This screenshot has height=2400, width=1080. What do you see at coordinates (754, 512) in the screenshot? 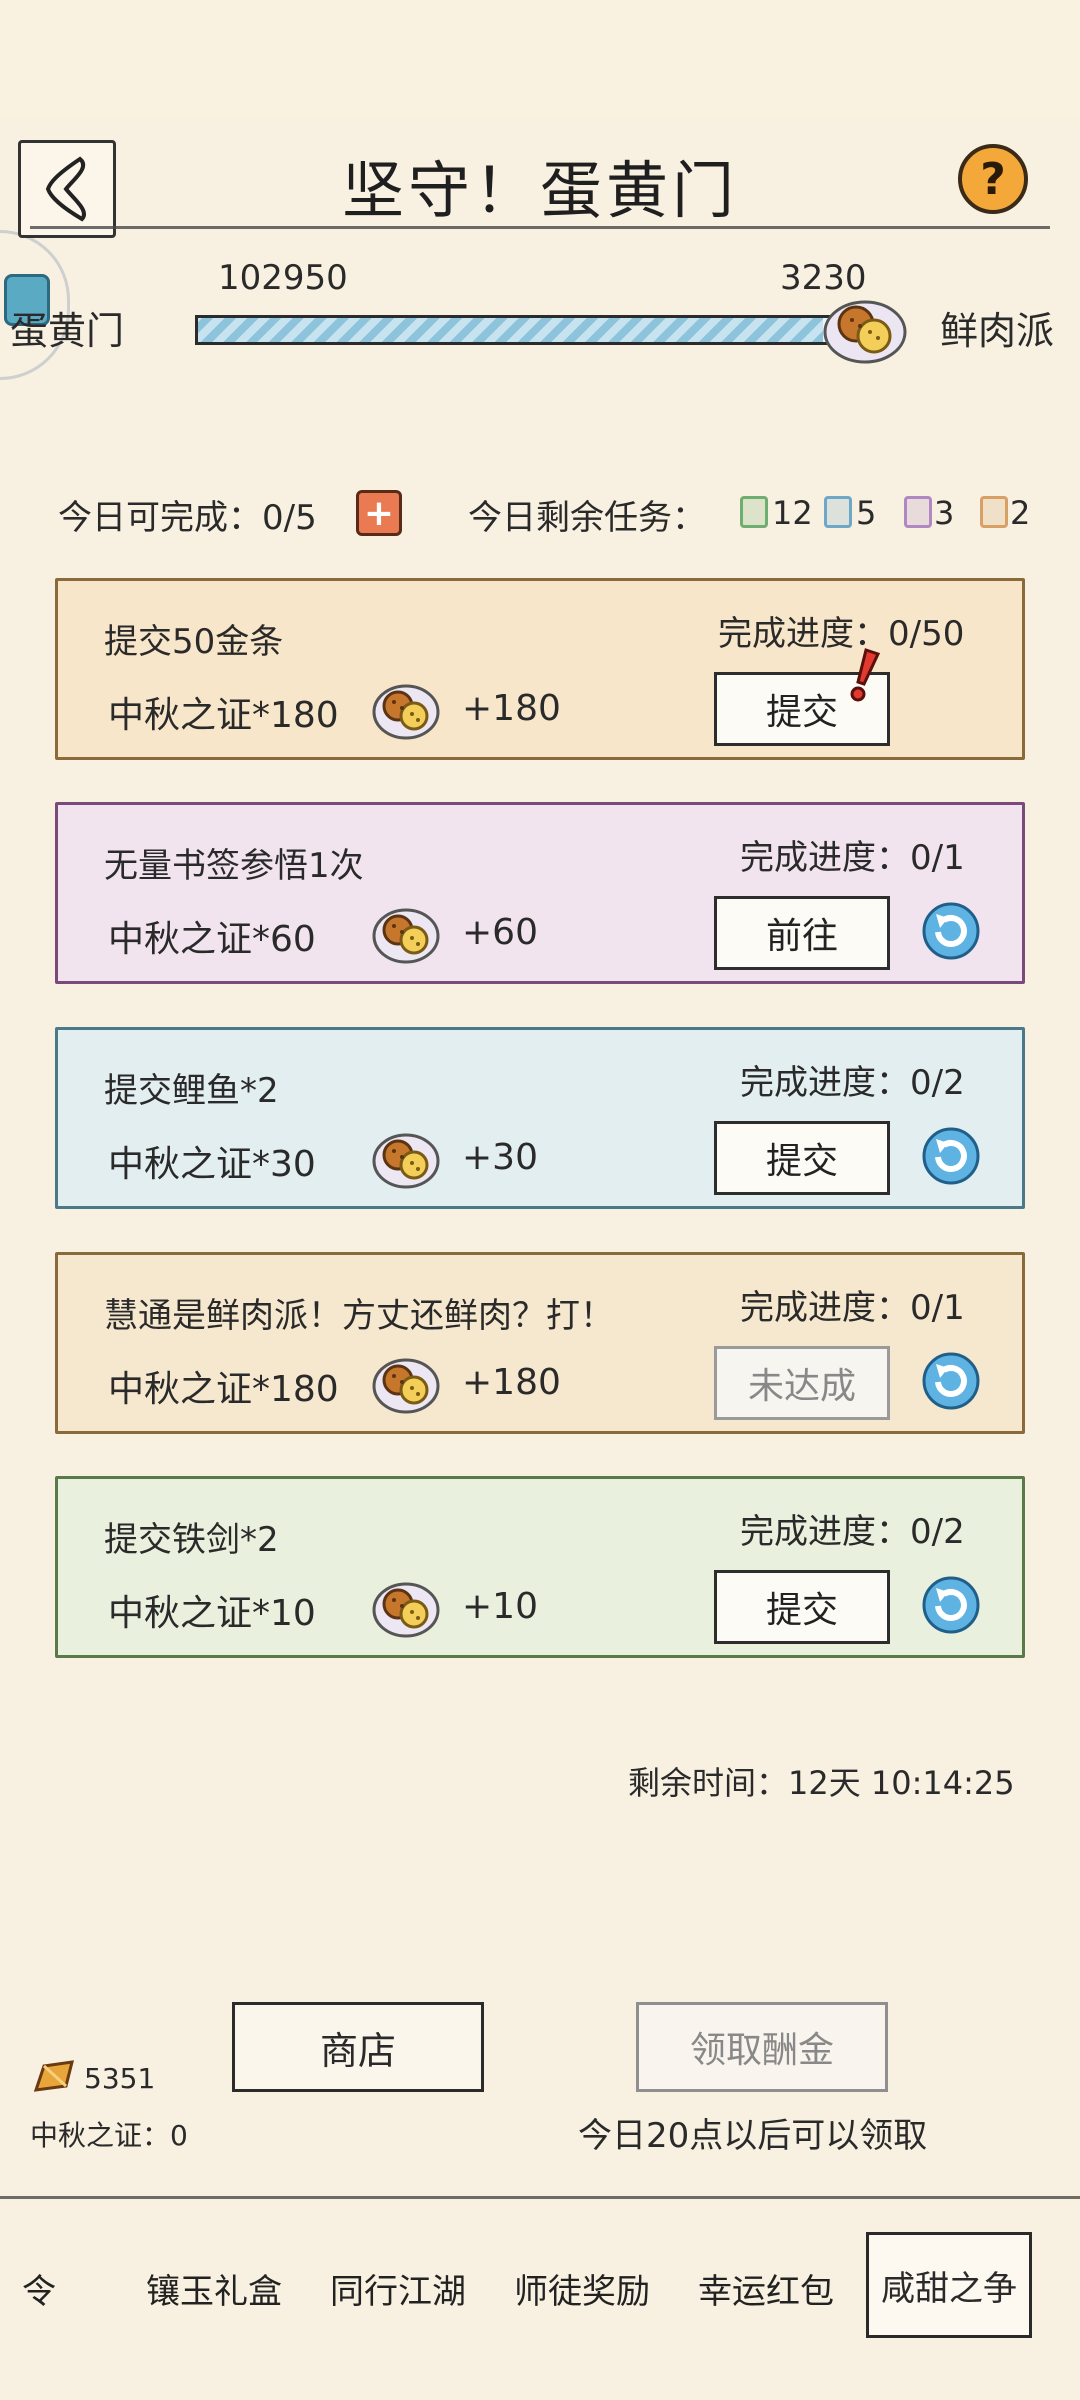
I see `chip-green-icon` at bounding box center [754, 512].